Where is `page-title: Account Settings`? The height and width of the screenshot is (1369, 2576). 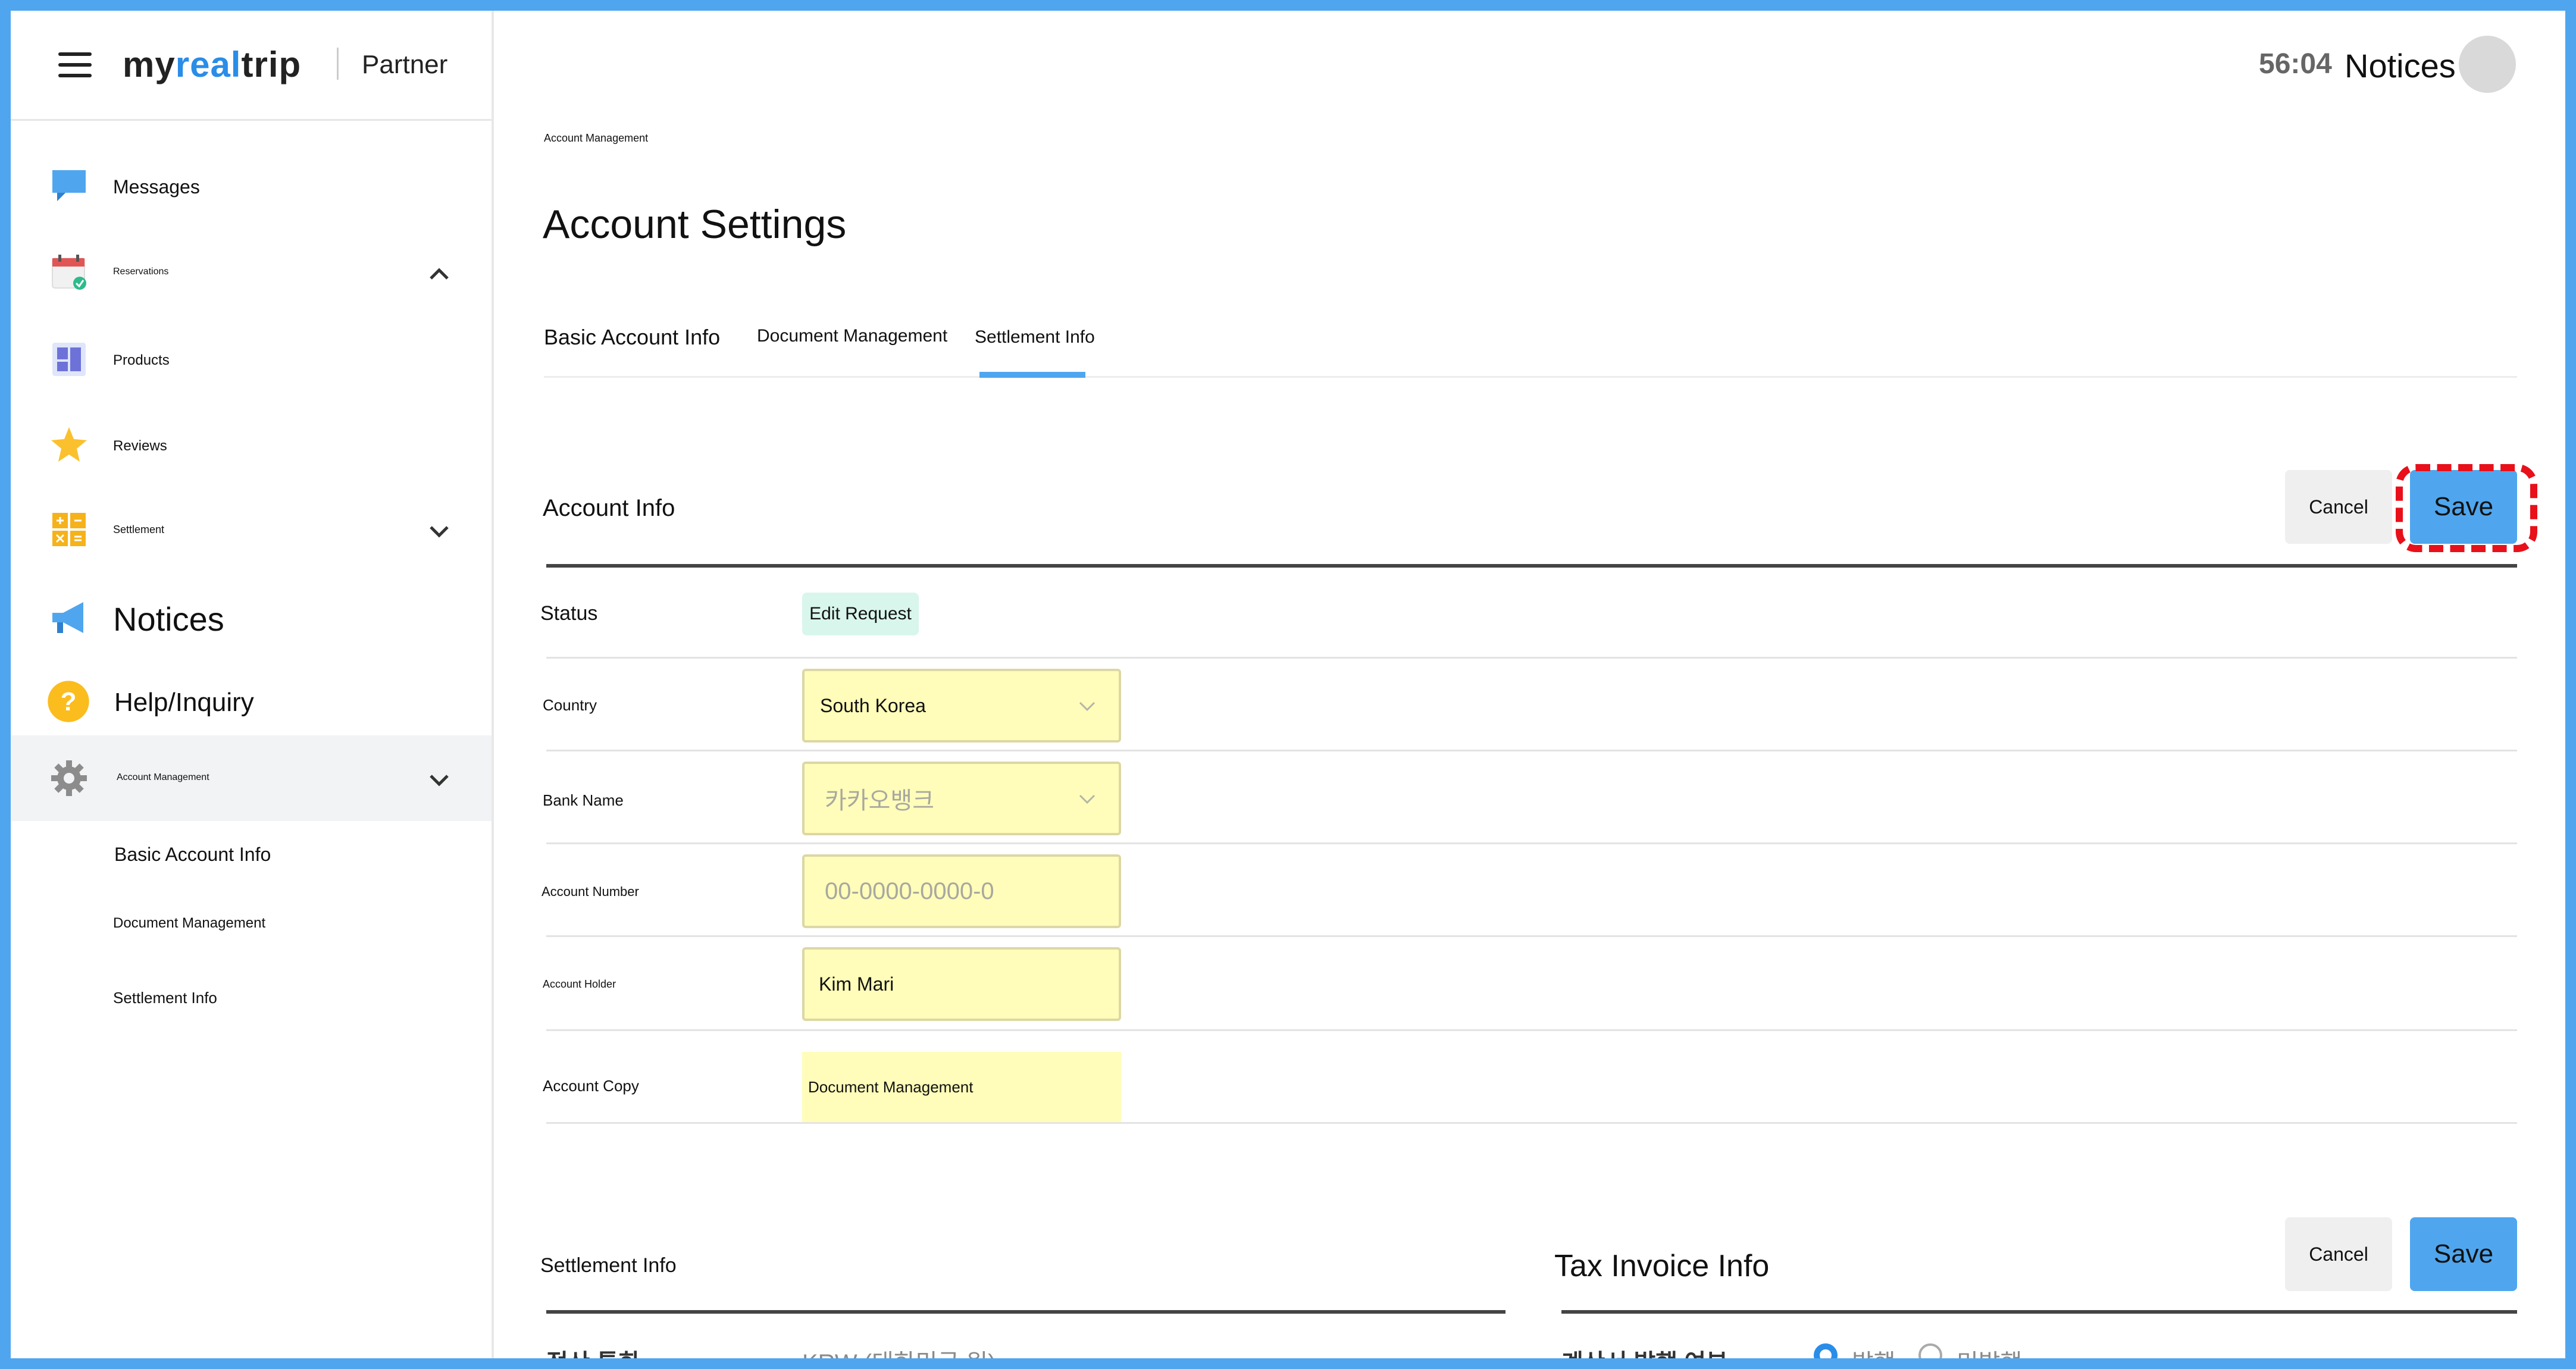 page-title: Account Settings is located at coordinates (695, 224).